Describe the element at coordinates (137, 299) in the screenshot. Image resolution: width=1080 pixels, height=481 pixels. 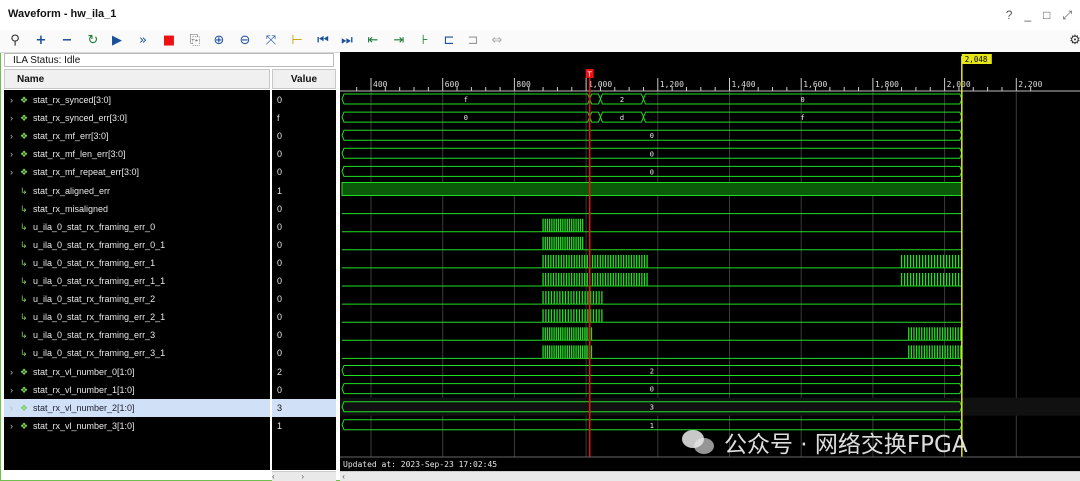
I see `signal-row: ↳ u_ila_0_stat_rx_framing_err_2` at that location.